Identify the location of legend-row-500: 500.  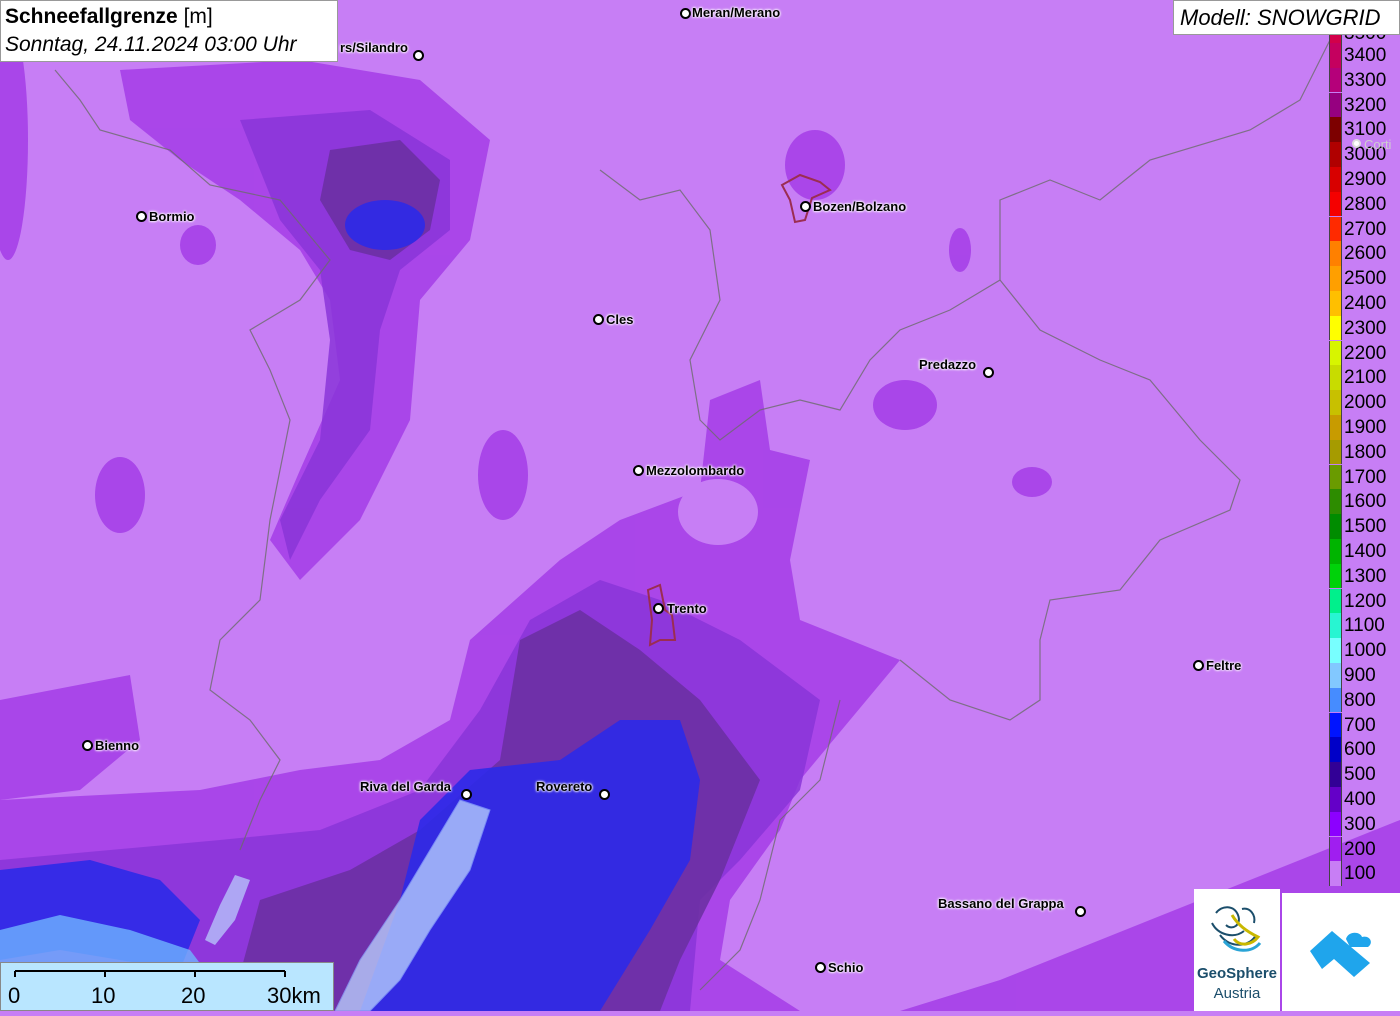
(1364, 774).